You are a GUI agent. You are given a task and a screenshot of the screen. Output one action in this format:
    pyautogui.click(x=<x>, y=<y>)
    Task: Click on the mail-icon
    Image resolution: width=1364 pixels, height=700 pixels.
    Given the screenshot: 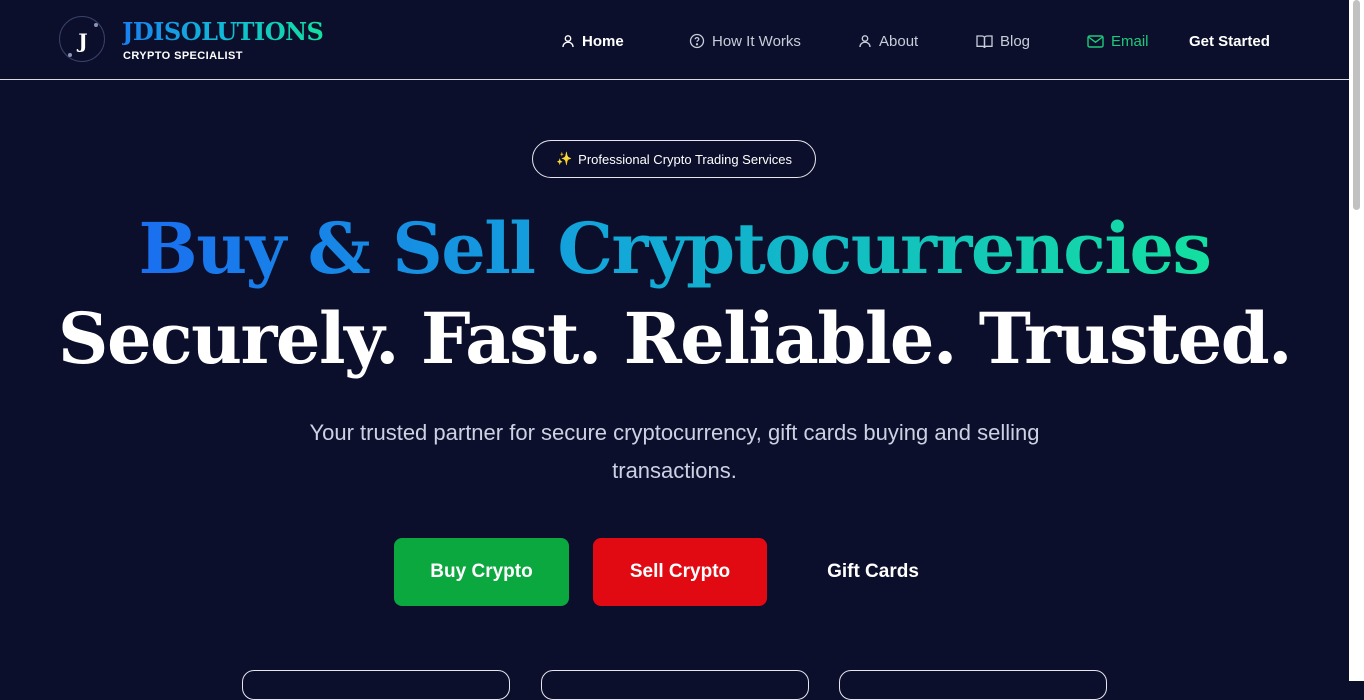 What is the action you would take?
    pyautogui.click(x=1095, y=41)
    